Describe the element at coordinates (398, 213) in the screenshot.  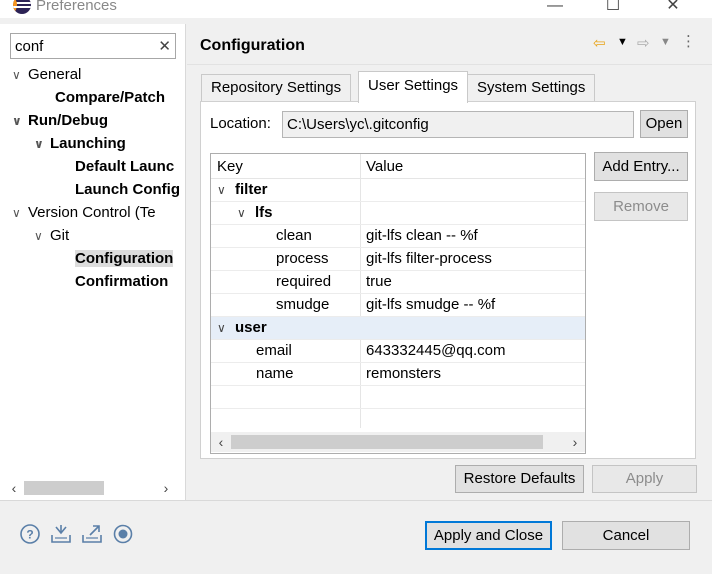
I see `table-row: ∨ lfs` at that location.